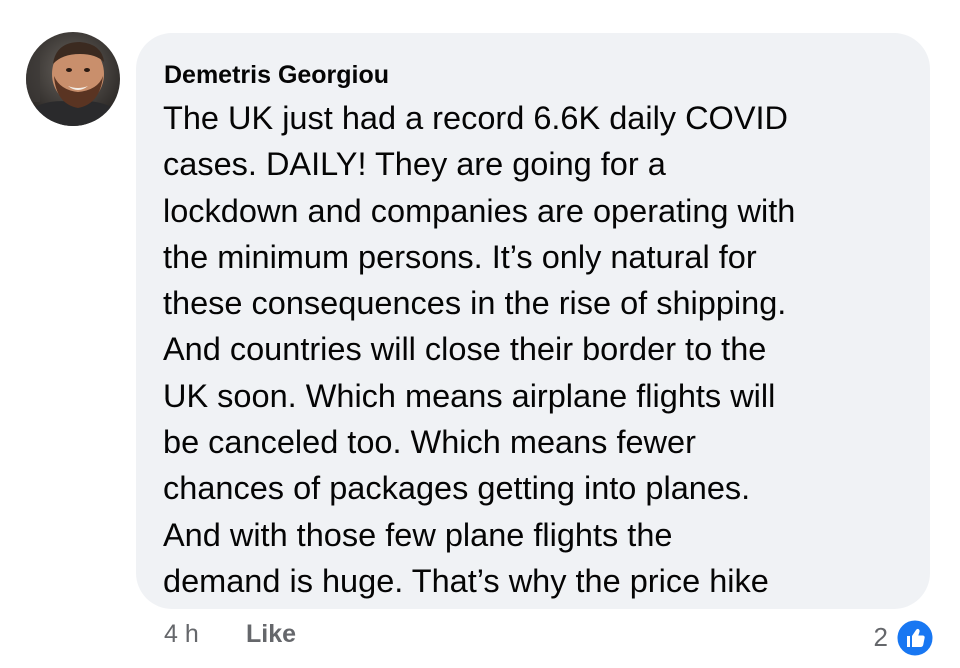  What do you see at coordinates (429, 442) in the screenshot?
I see `comment-text-line: be canceled too. Which means fewer` at bounding box center [429, 442].